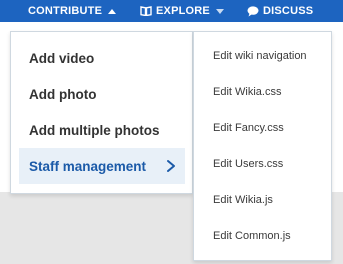 The image size is (343, 264). I want to click on submenu-item-label: Edit Fancy.css, so click(248, 128).